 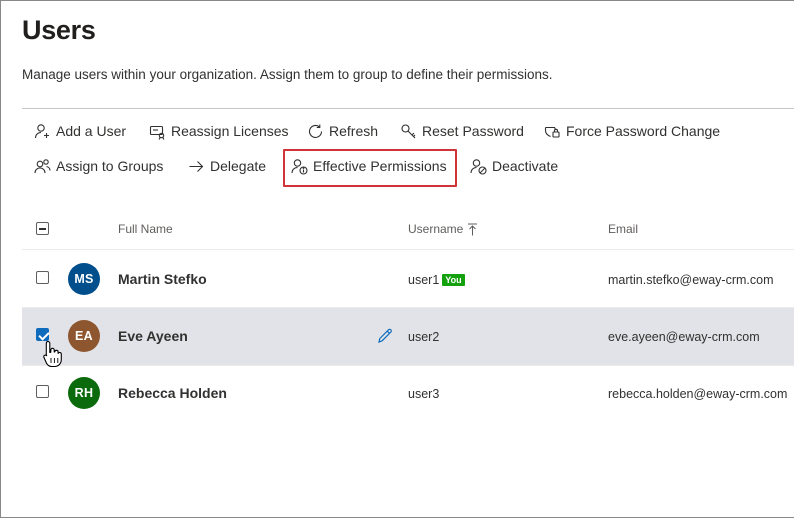 I want to click on delegate-button: Delegate, so click(x=227, y=166).